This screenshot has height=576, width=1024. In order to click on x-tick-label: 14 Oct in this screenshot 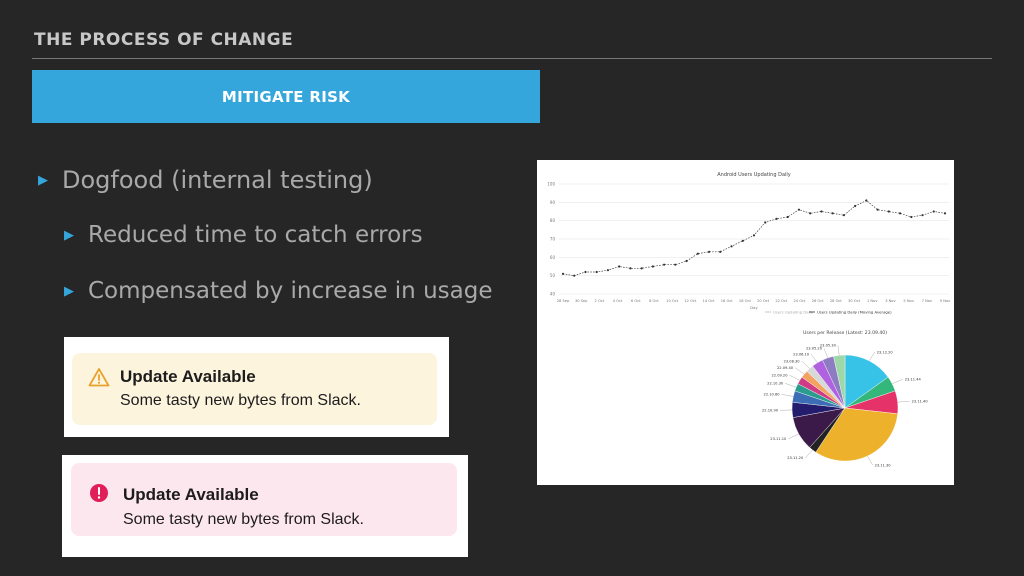, I will do `click(709, 301)`.